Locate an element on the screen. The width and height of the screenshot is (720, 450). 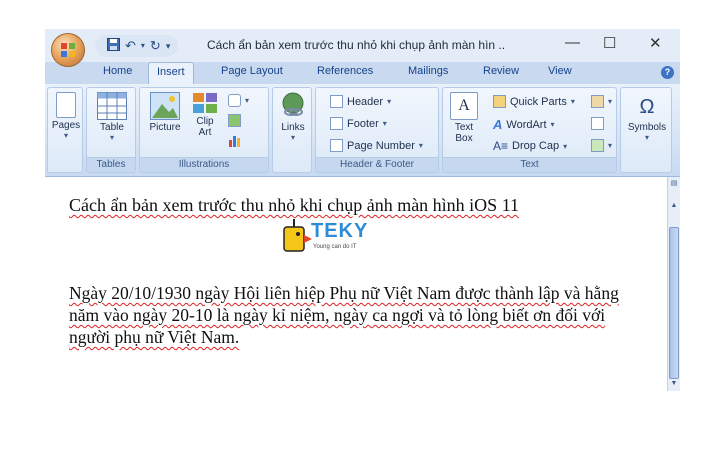
page-number-label: Page Number is located at coordinates (381, 145).